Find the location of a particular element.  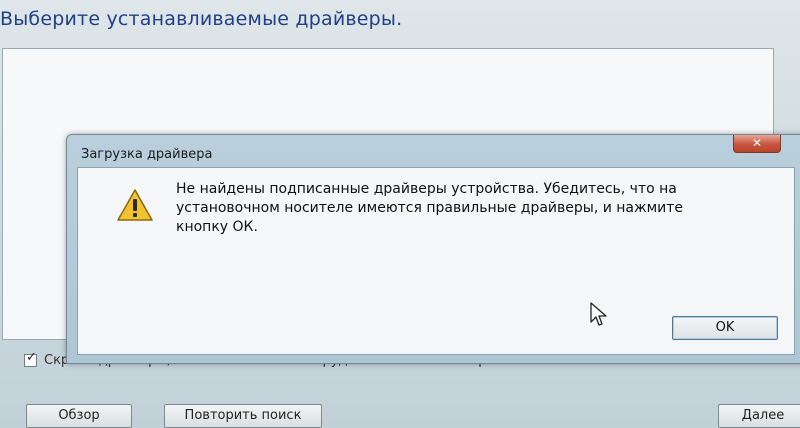

hide-incompatible-checkbox: ✓ is located at coordinates (30, 358).